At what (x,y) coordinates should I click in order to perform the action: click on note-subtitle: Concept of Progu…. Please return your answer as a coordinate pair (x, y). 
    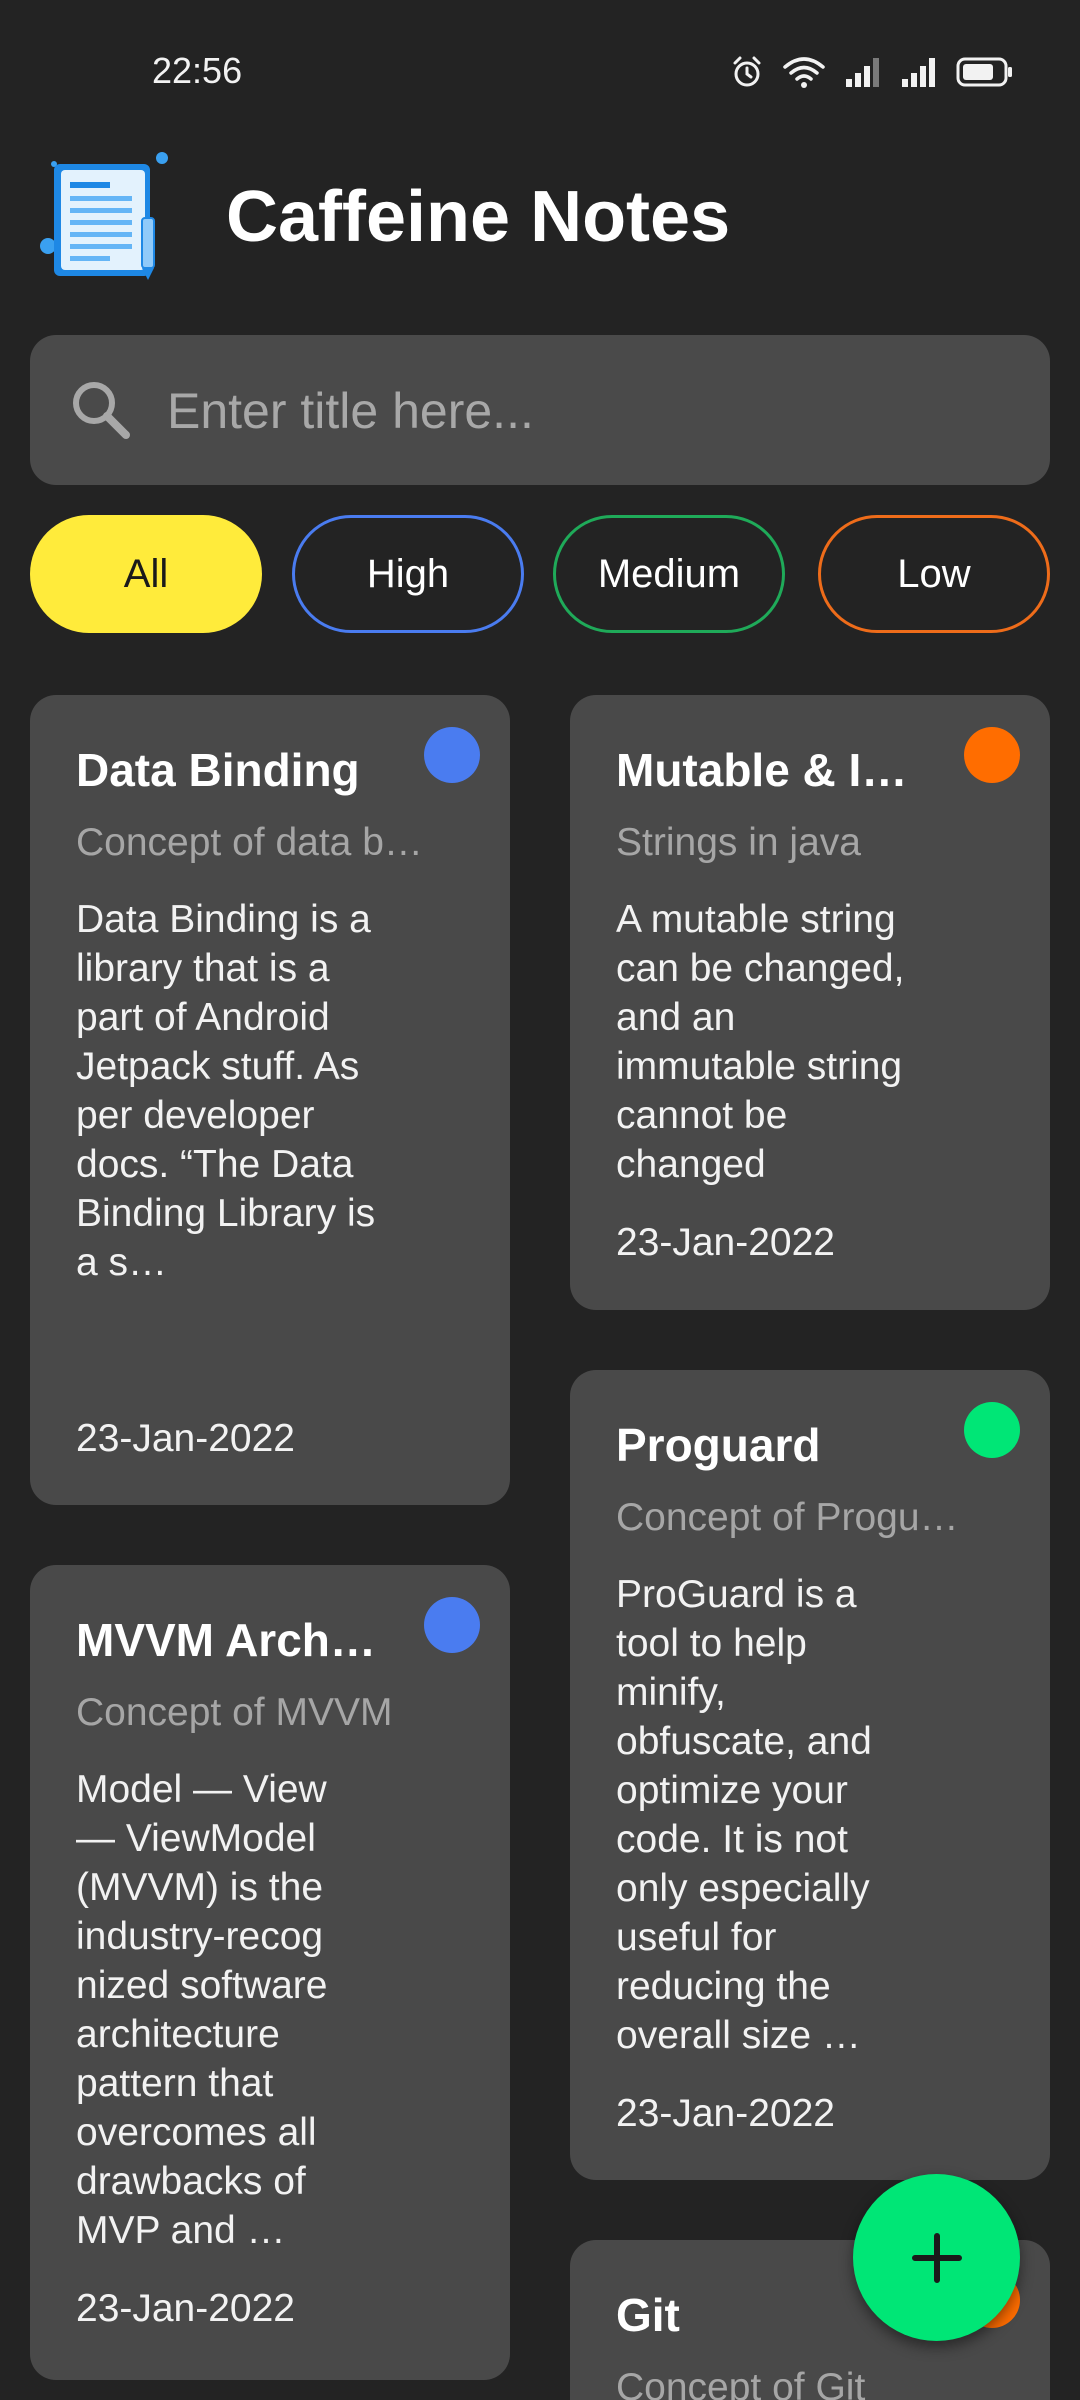
    Looking at the image, I should click on (787, 1517).